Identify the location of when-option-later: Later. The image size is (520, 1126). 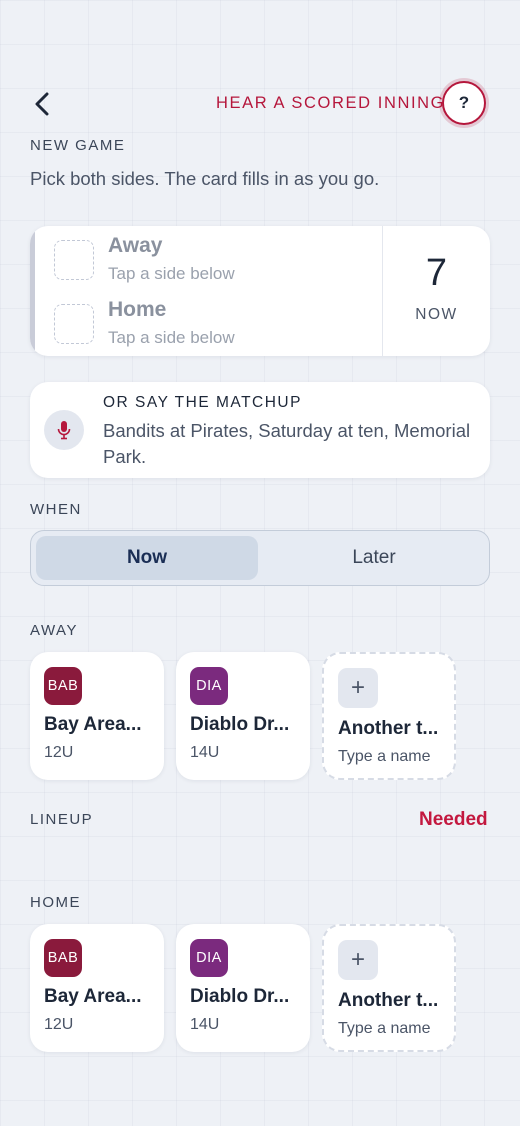
(374, 558).